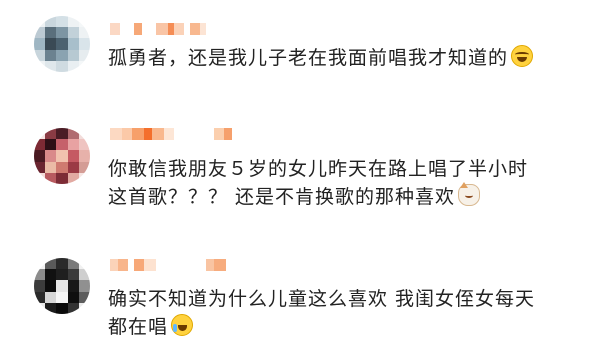 This screenshot has width=600, height=357. I want to click on comment-text-content: 孤勇者，还是我儿子老在我面前唱我才知道的, so click(308, 58).